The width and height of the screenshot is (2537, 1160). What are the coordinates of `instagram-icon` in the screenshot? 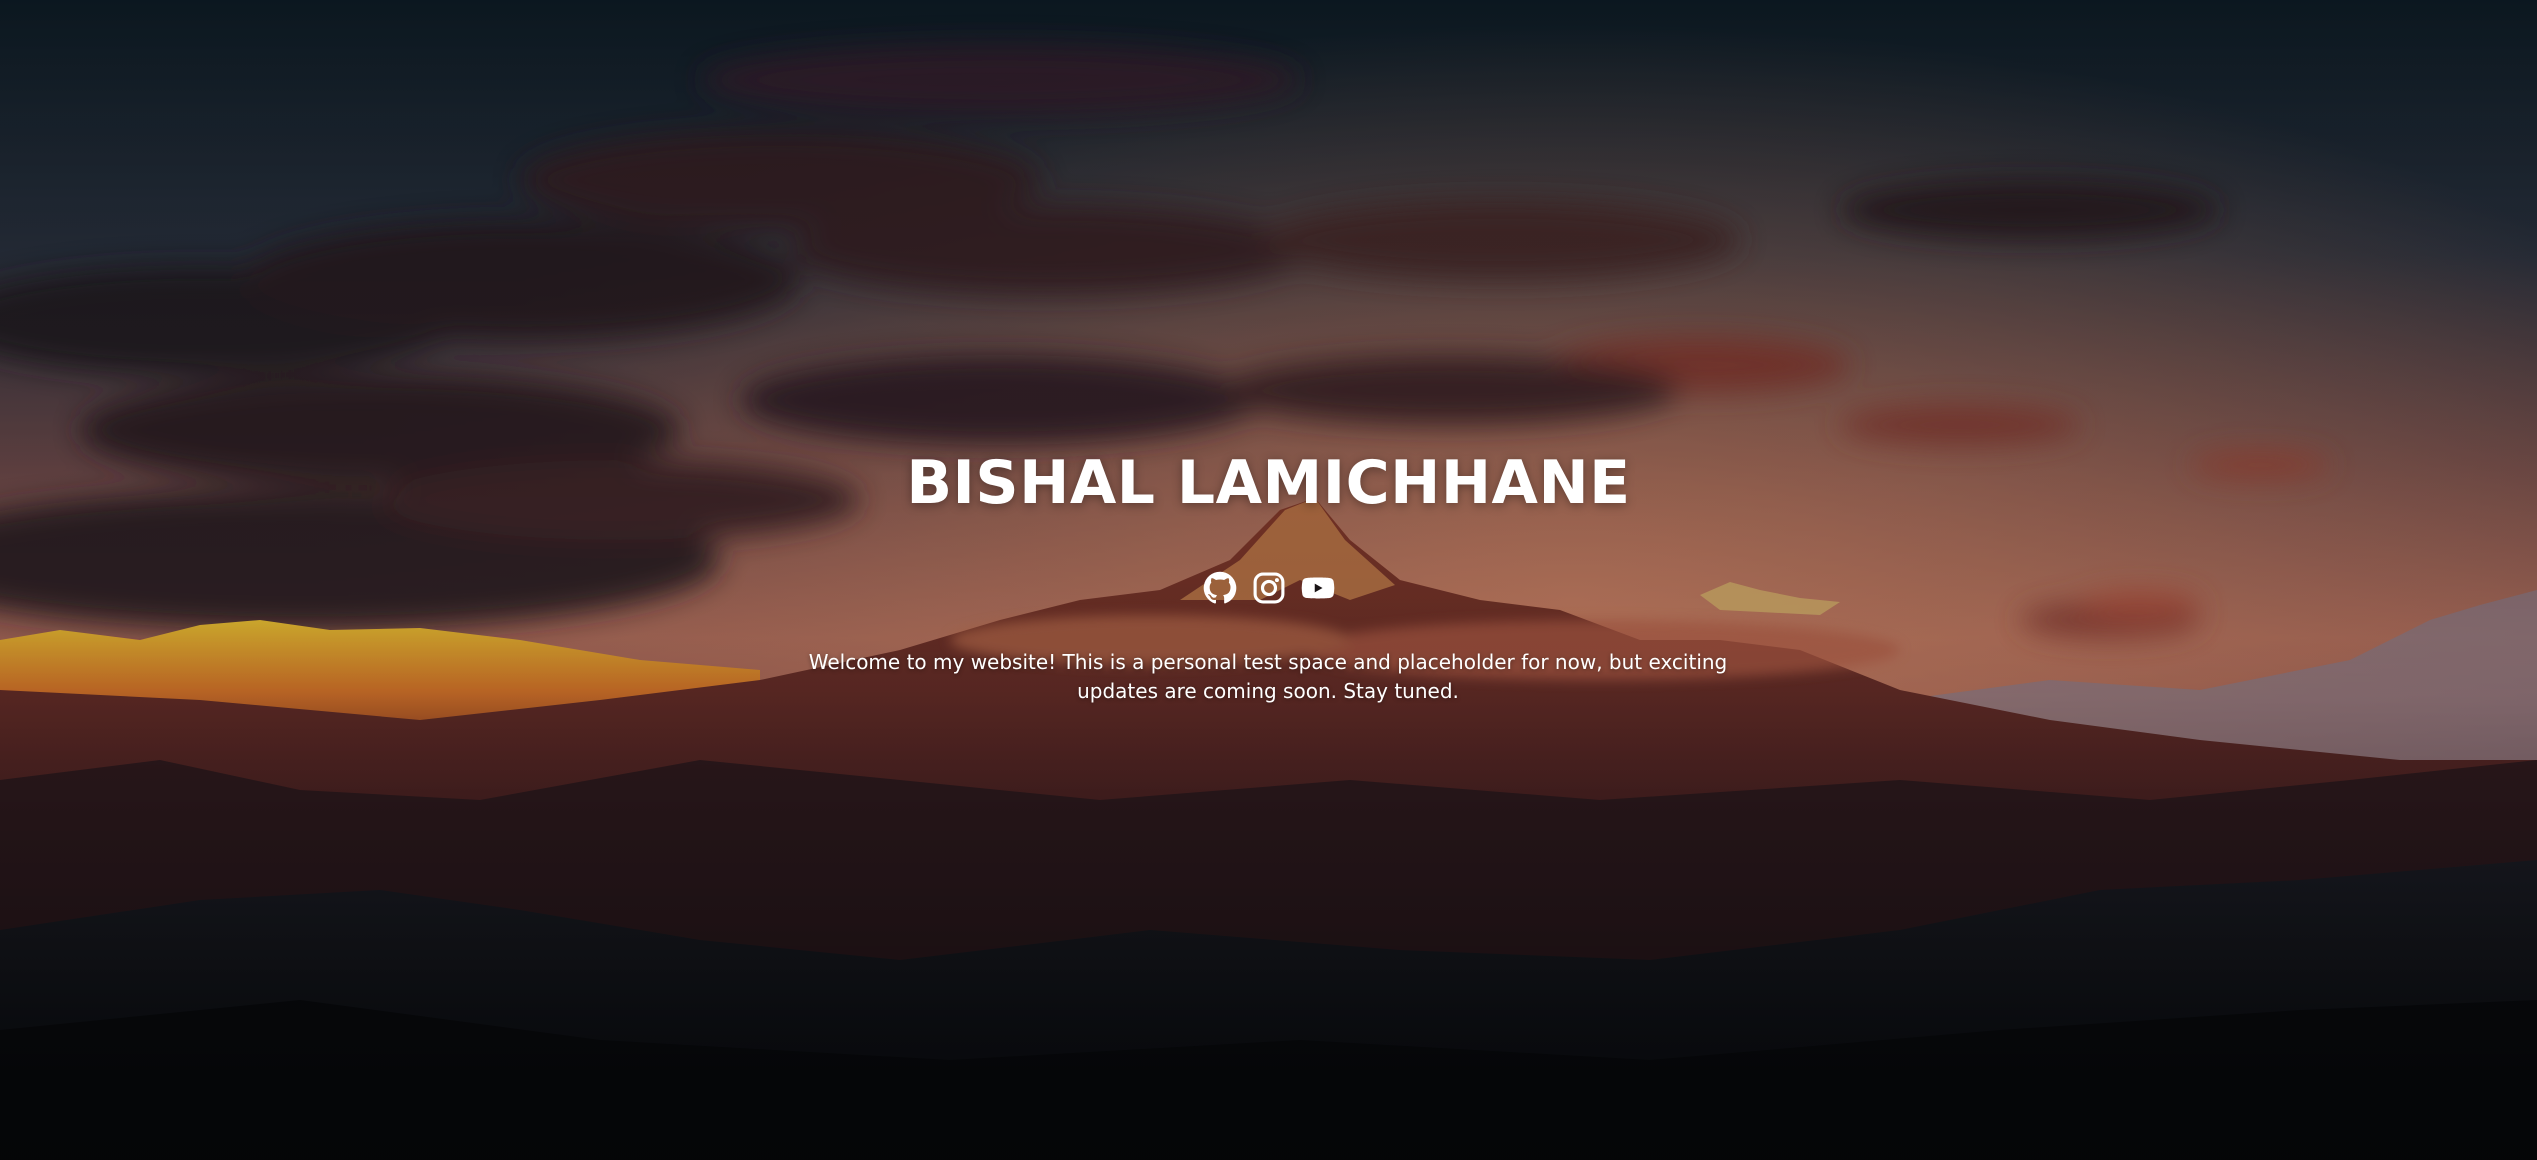 It's located at (1269, 588).